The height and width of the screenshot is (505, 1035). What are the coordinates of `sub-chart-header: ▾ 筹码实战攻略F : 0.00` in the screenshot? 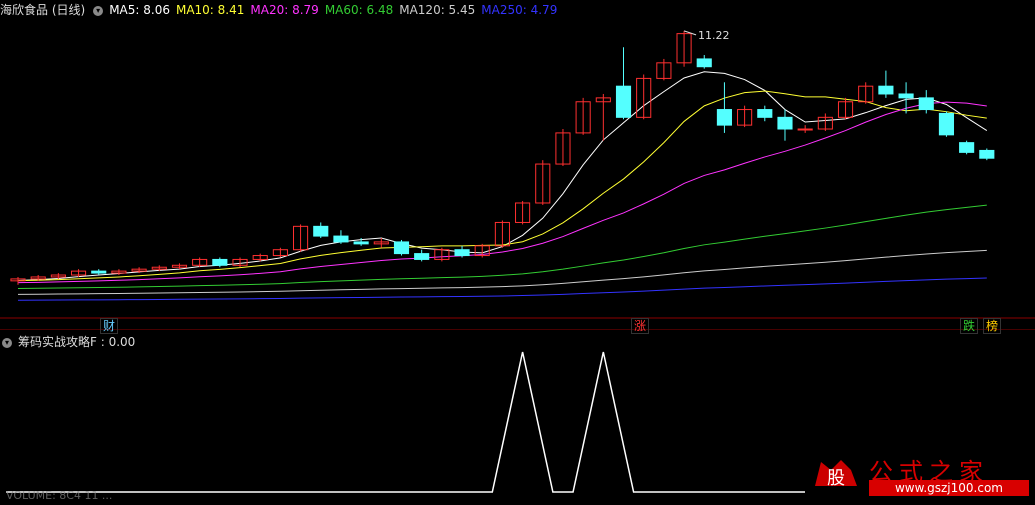 It's located at (70, 342).